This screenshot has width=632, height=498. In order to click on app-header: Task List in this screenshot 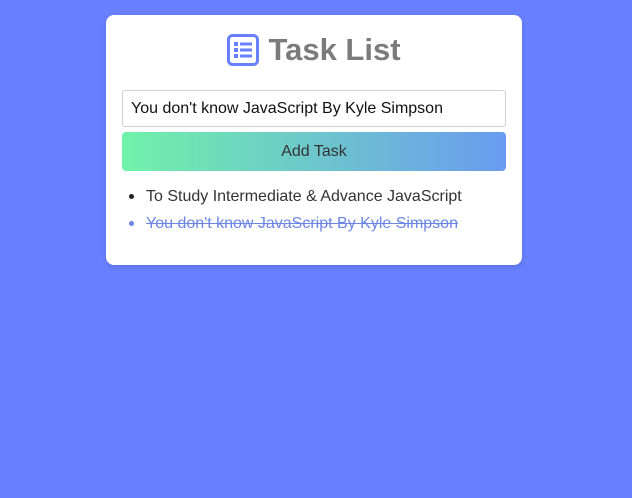, I will do `click(314, 50)`.